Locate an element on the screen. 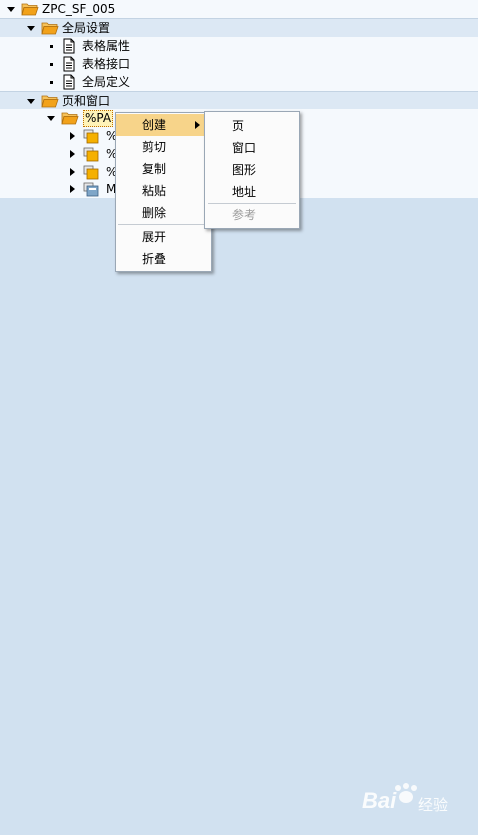  submenu-item-reference: 参考 is located at coordinates (252, 215).